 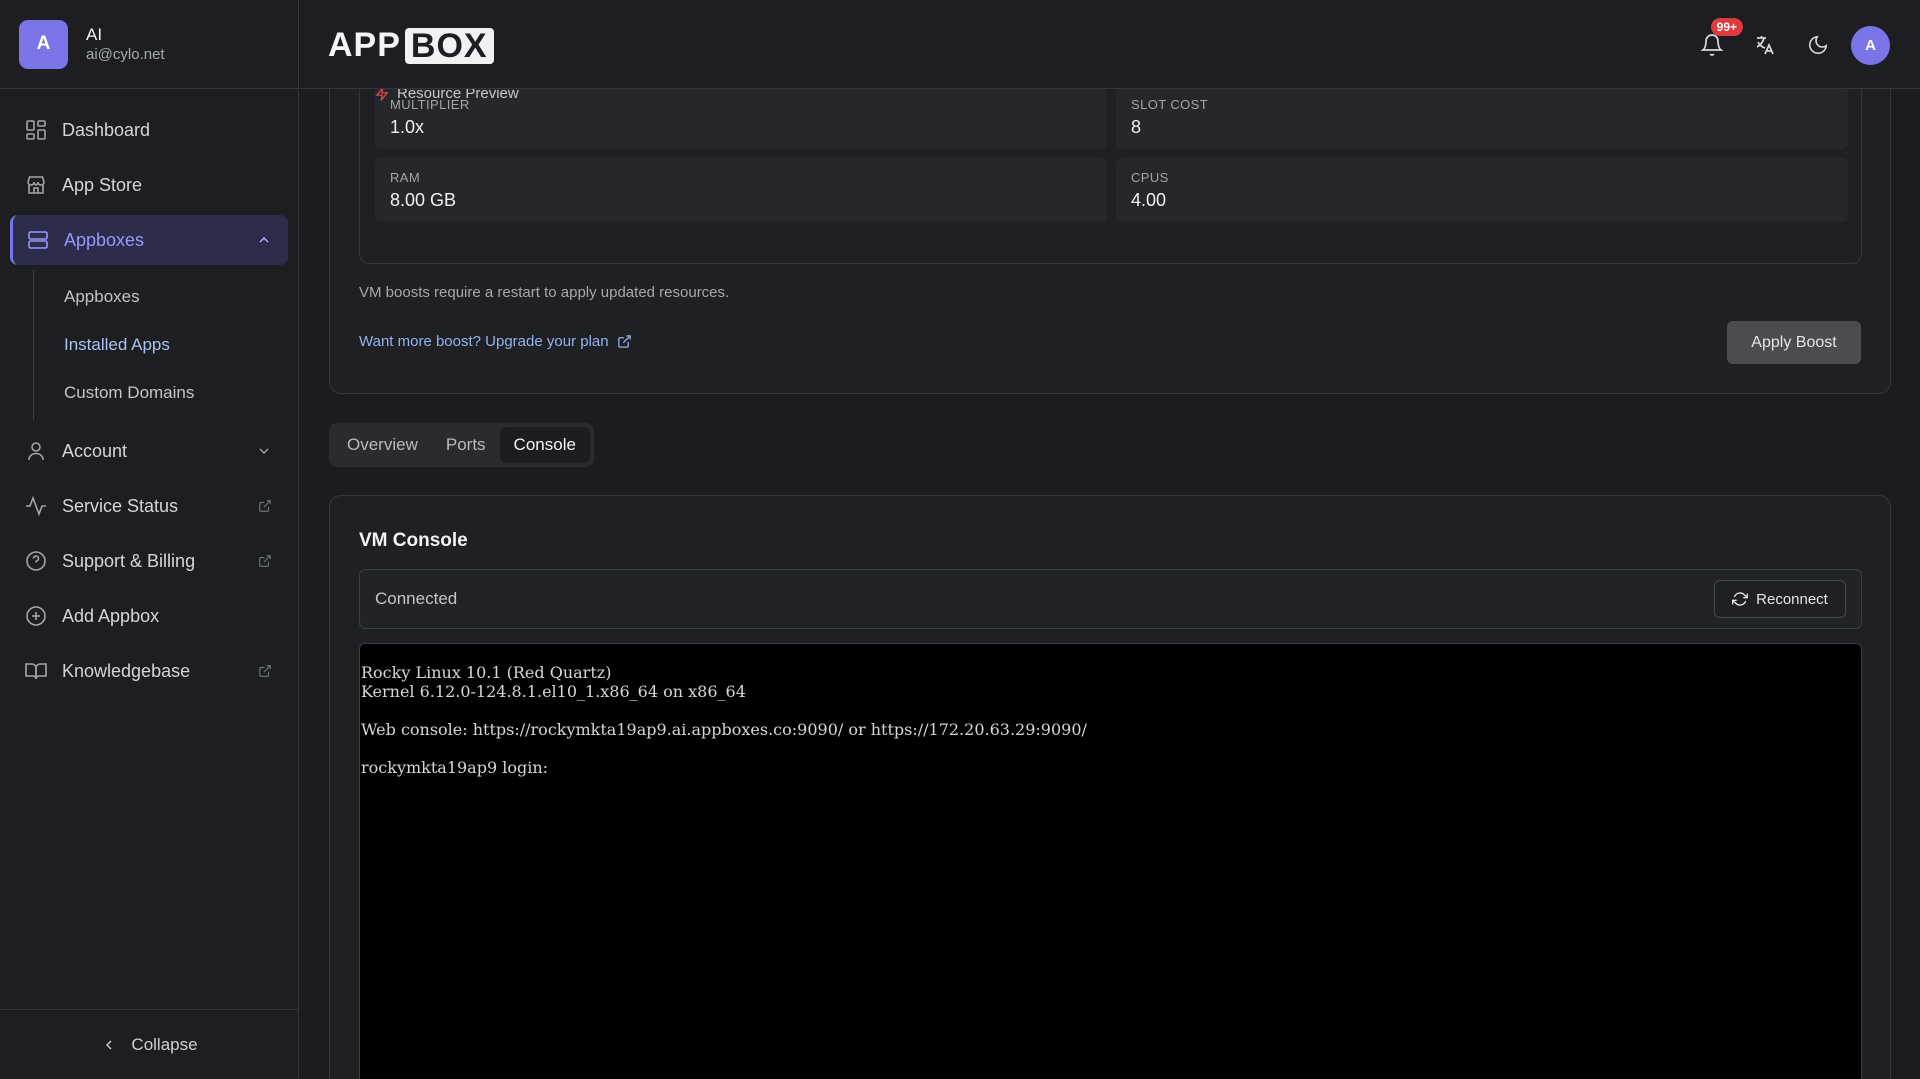 I want to click on user-profile: A AI ai@cylo.net, so click(x=149, y=44).